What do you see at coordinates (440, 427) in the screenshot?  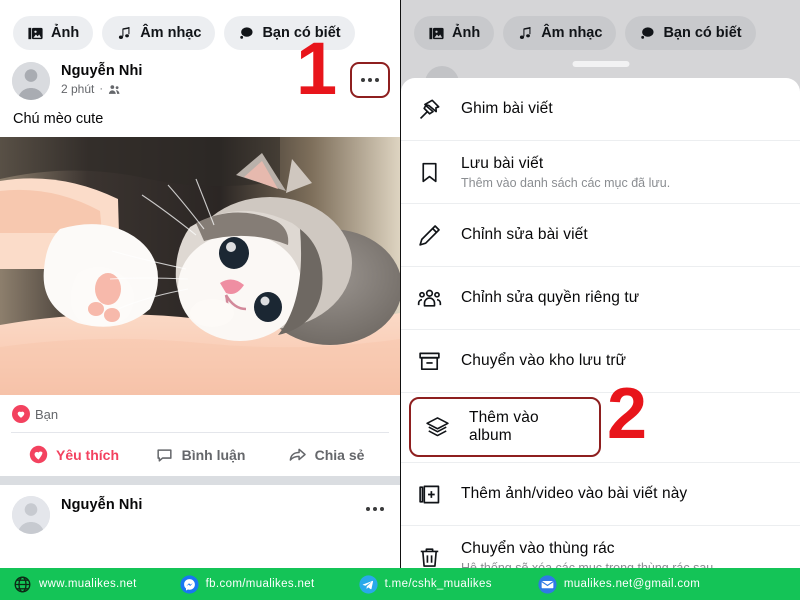 I see `layers-icon` at bounding box center [440, 427].